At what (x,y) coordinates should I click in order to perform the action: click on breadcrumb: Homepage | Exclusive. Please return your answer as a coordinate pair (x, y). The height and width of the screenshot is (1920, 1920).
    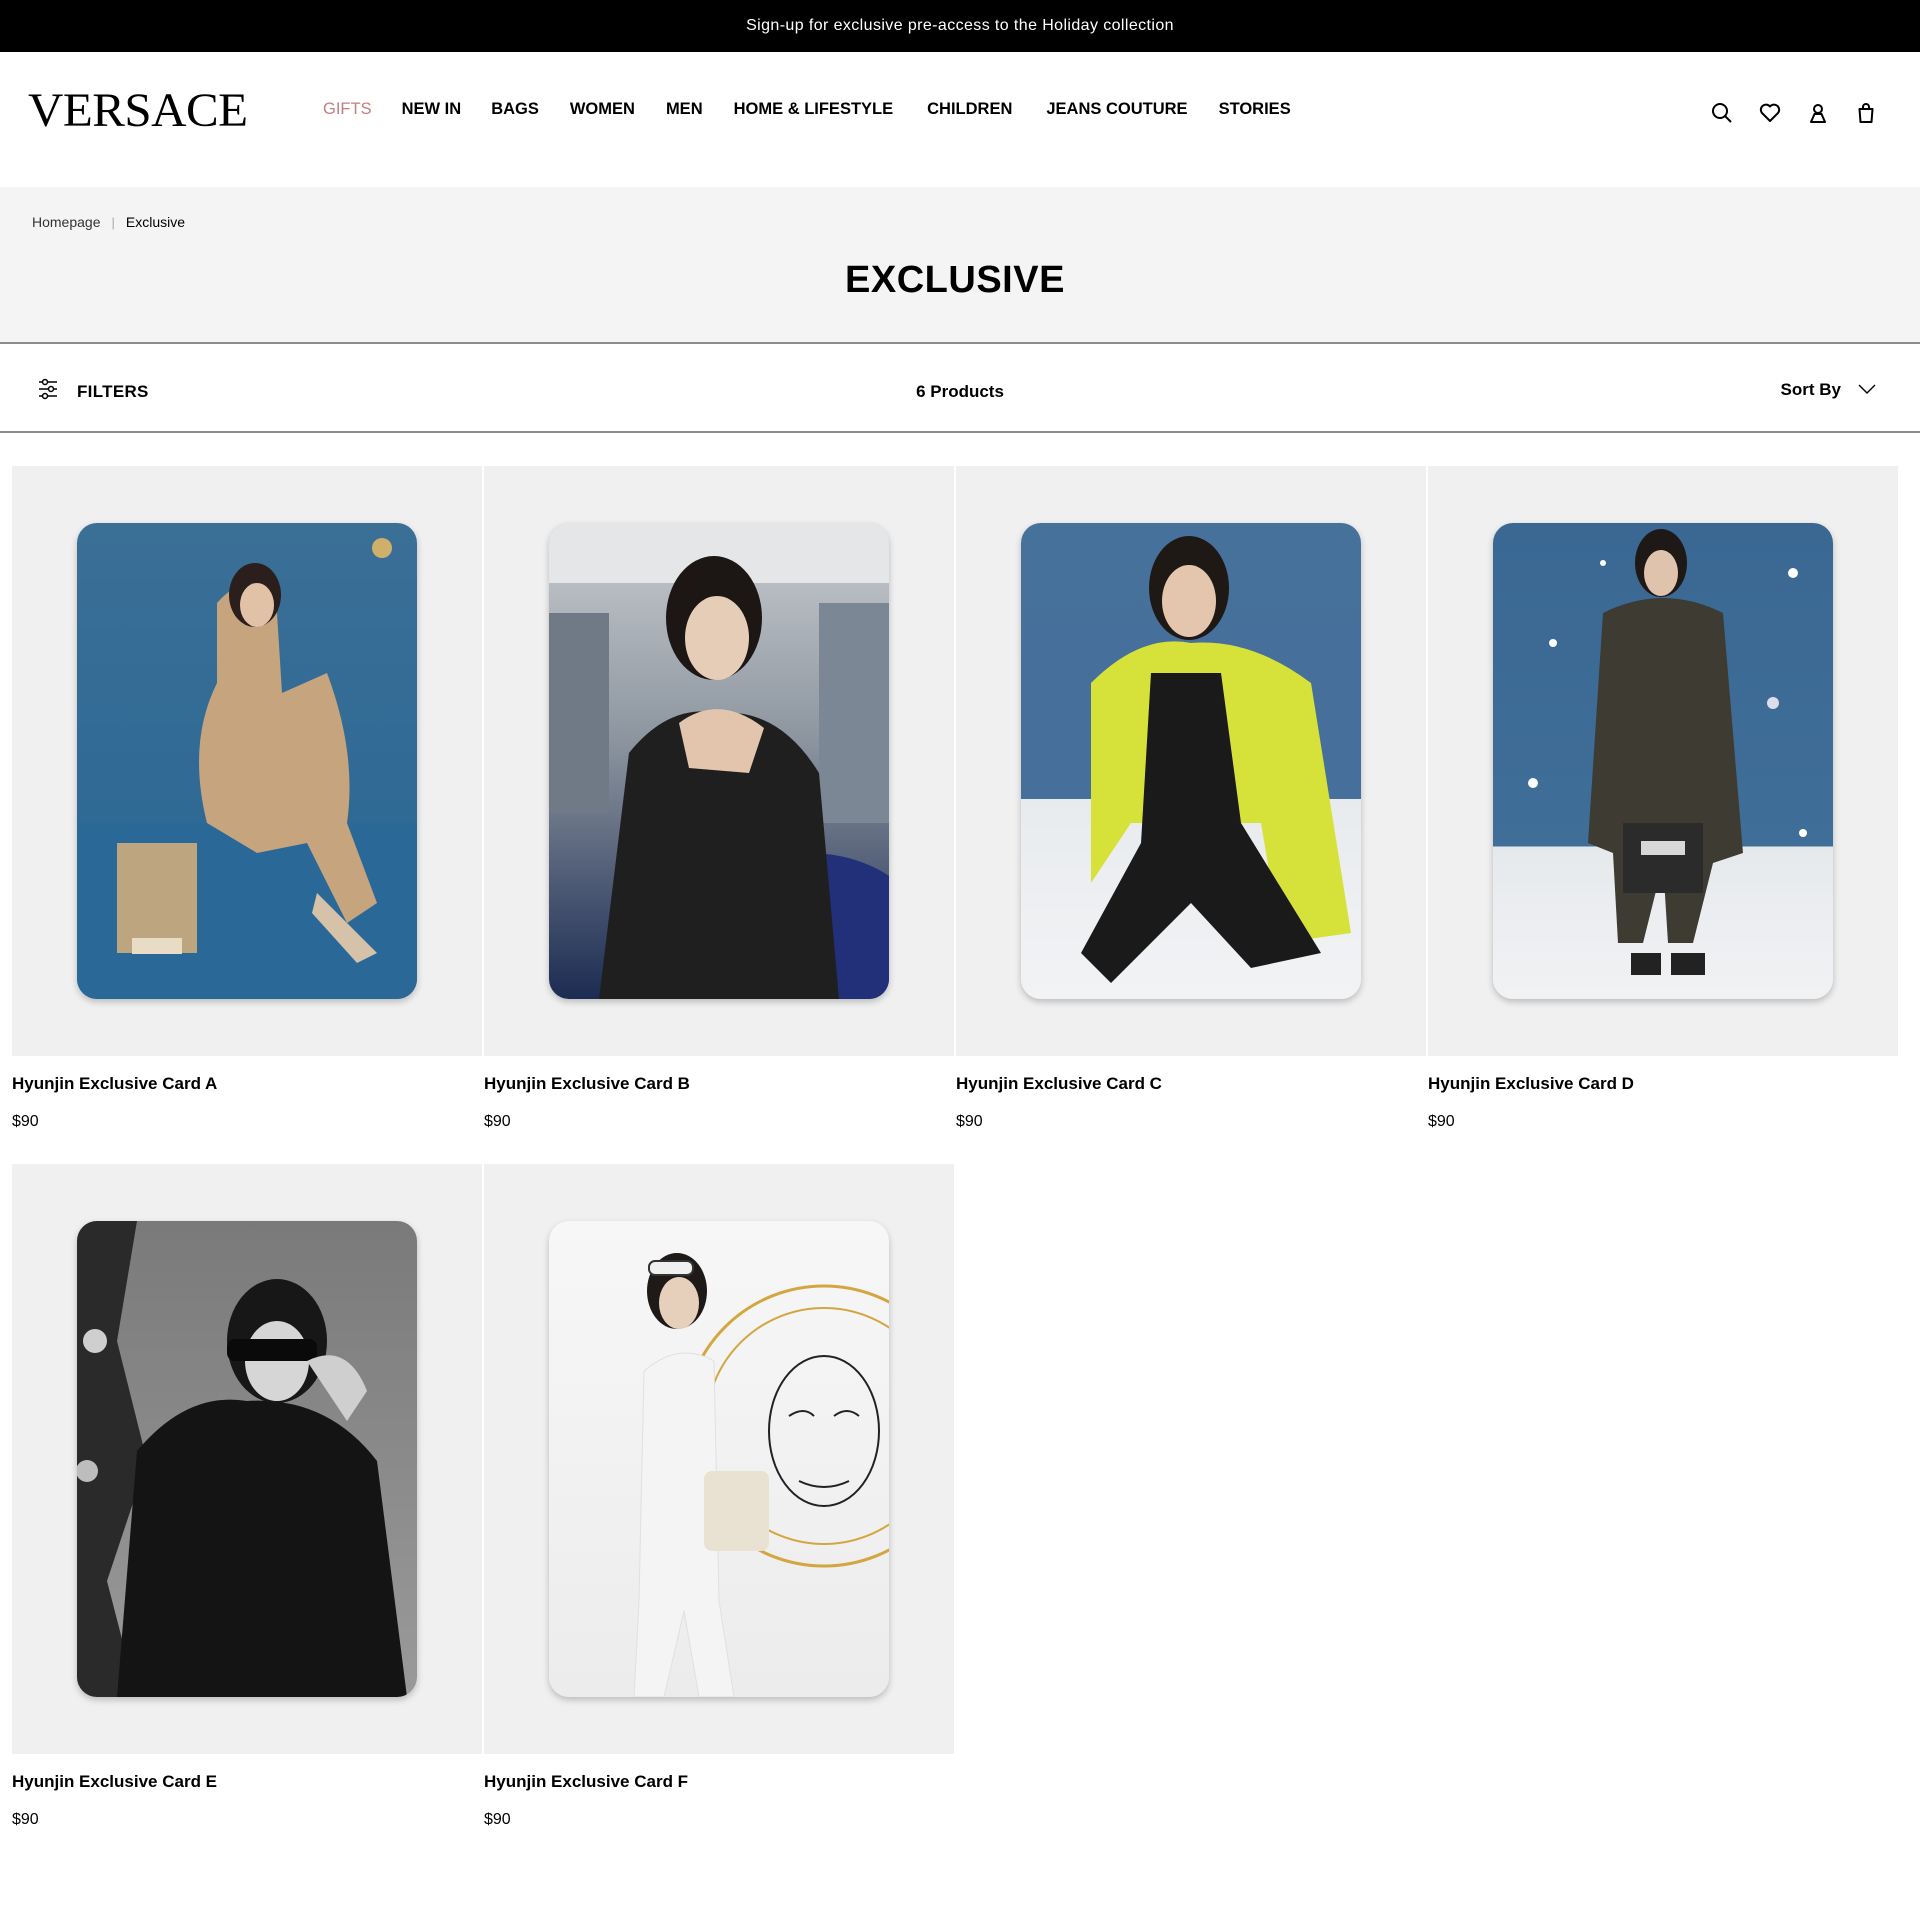
    Looking at the image, I should click on (108, 222).